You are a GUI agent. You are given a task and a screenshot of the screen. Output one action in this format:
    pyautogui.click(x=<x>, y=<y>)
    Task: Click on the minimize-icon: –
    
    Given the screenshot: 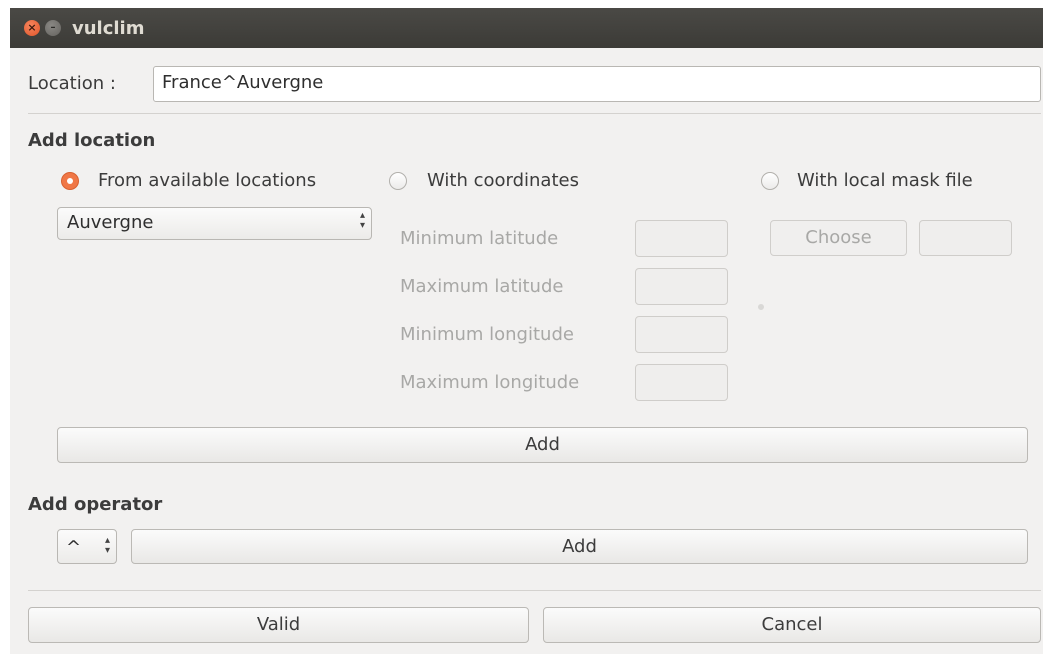 What is the action you would take?
    pyautogui.click(x=53, y=28)
    